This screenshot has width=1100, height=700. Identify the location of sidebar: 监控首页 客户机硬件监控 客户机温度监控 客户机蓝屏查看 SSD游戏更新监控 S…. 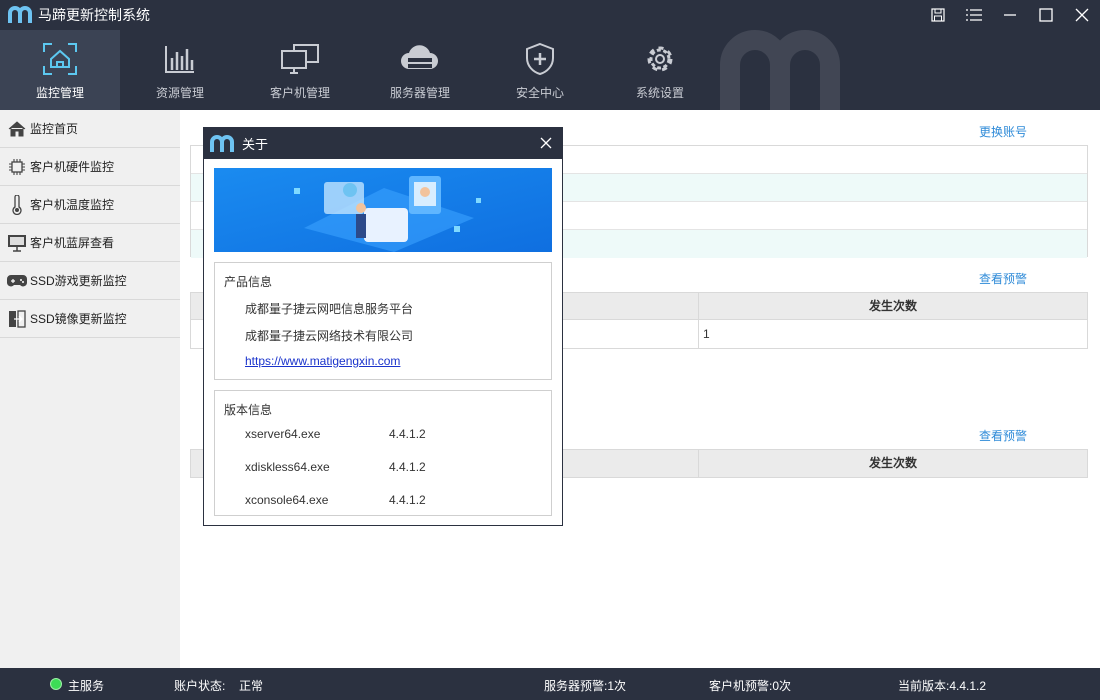
(90, 389).